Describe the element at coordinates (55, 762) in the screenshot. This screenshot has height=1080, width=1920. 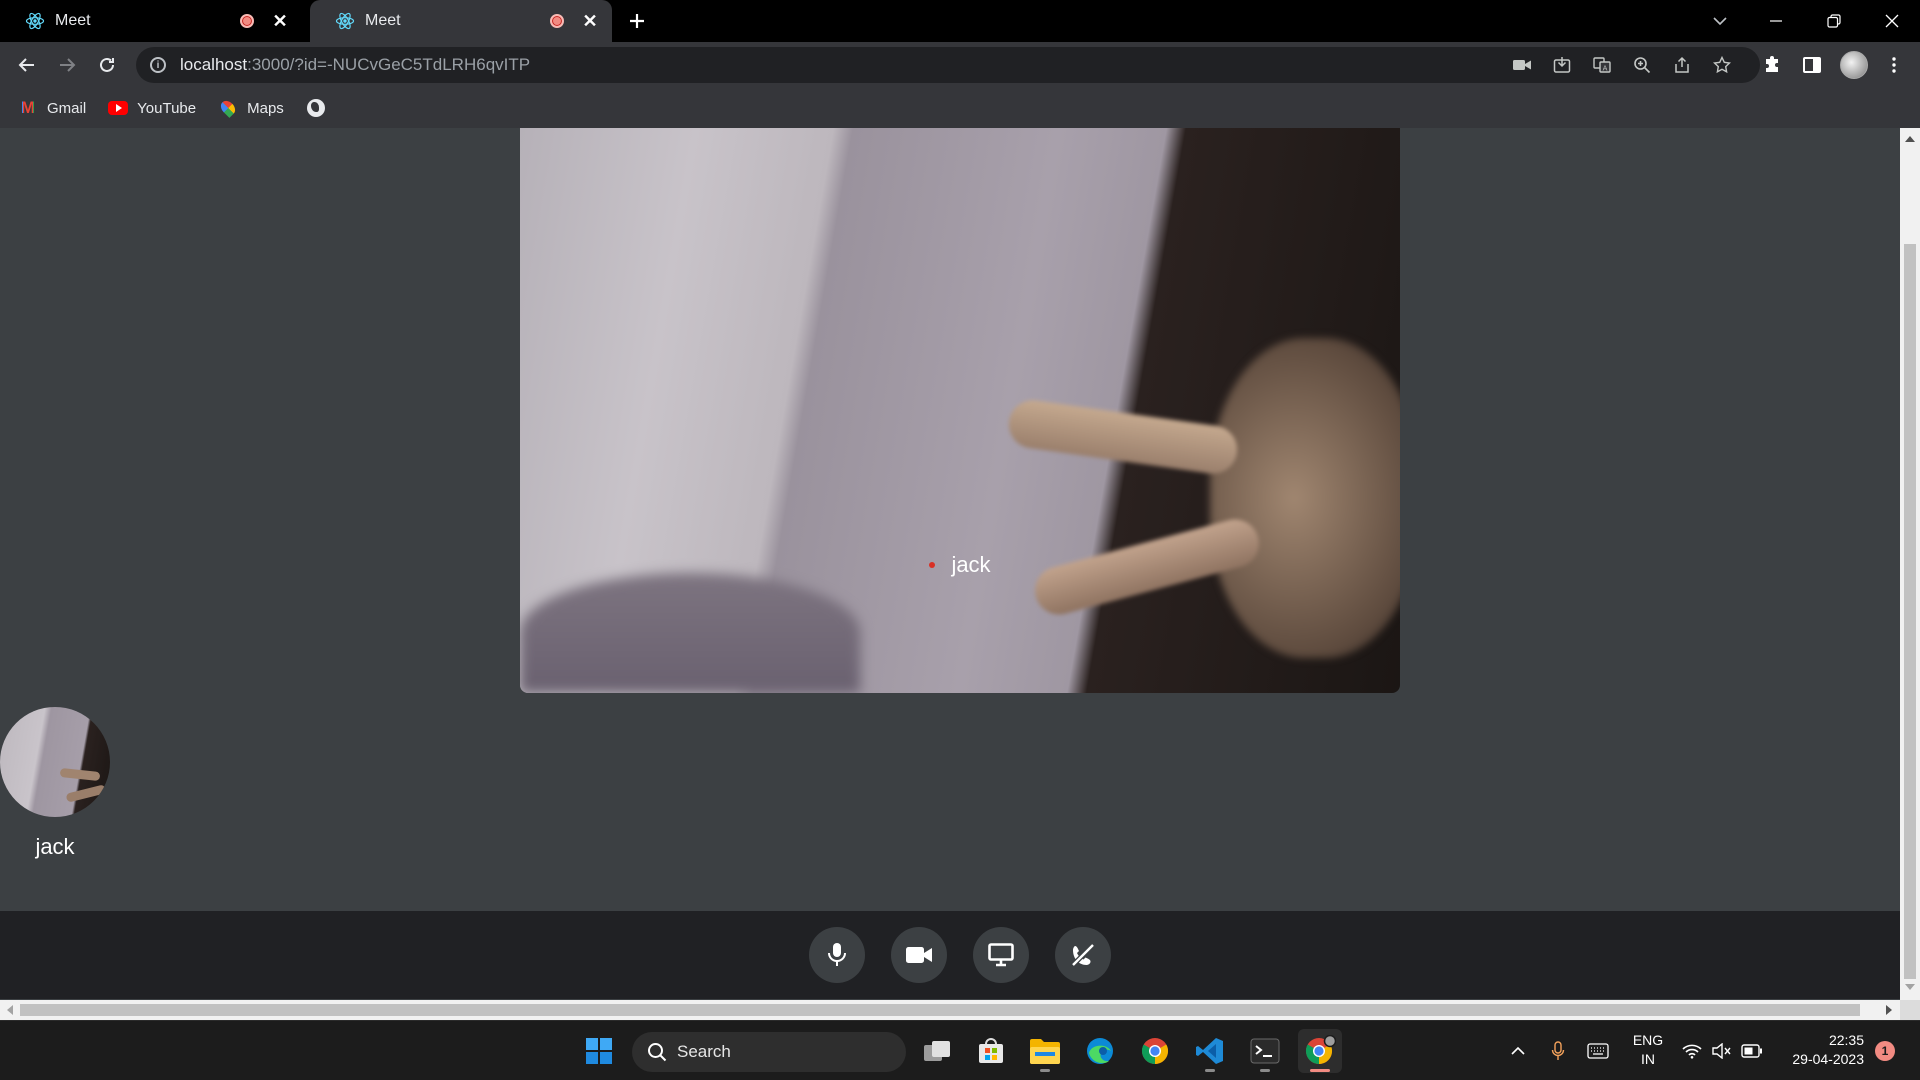
I see `participant-thumbnail` at that location.